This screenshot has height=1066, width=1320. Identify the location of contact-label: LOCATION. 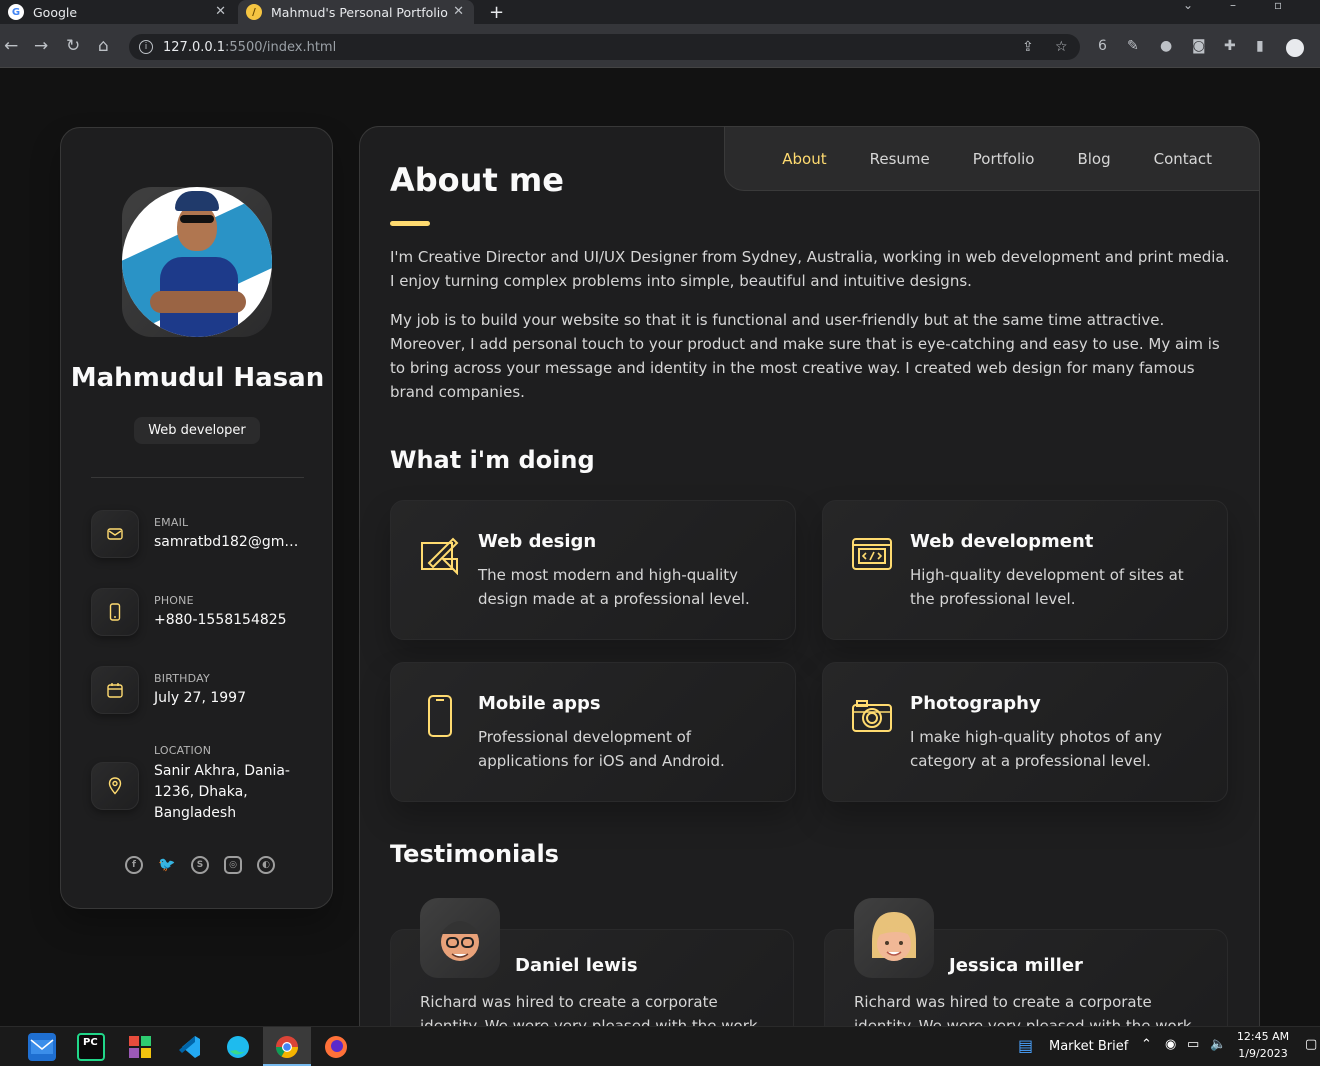
(183, 750).